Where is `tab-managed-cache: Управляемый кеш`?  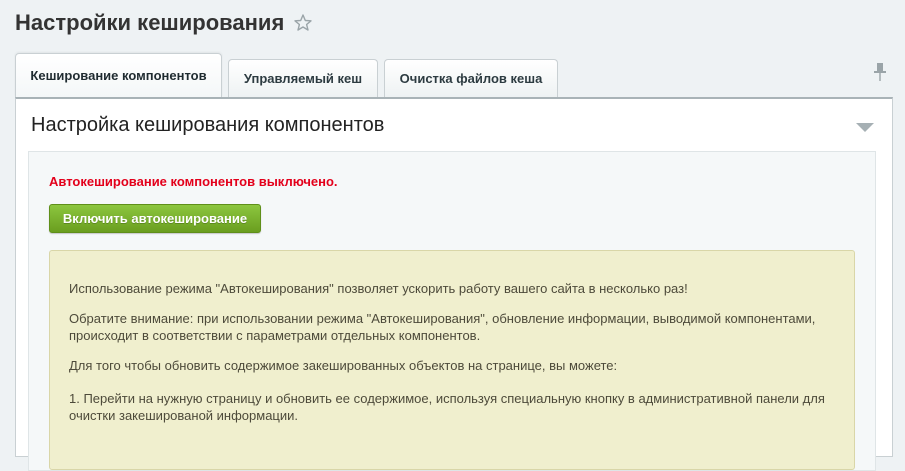
tab-managed-cache: Управляемый кеш is located at coordinates (303, 78).